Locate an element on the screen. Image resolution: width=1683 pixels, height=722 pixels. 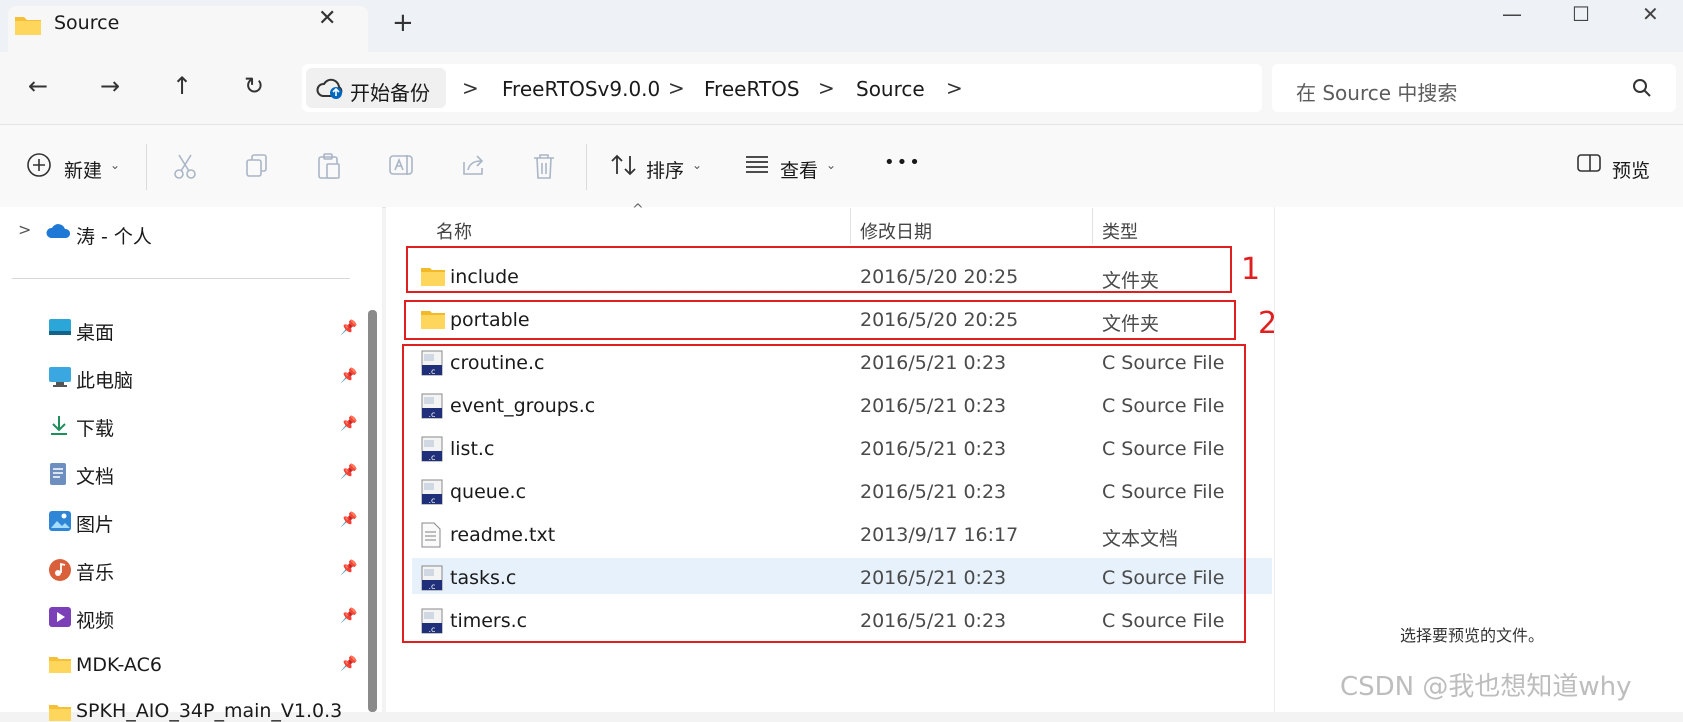
preview-pane-icon is located at coordinates (1589, 163).